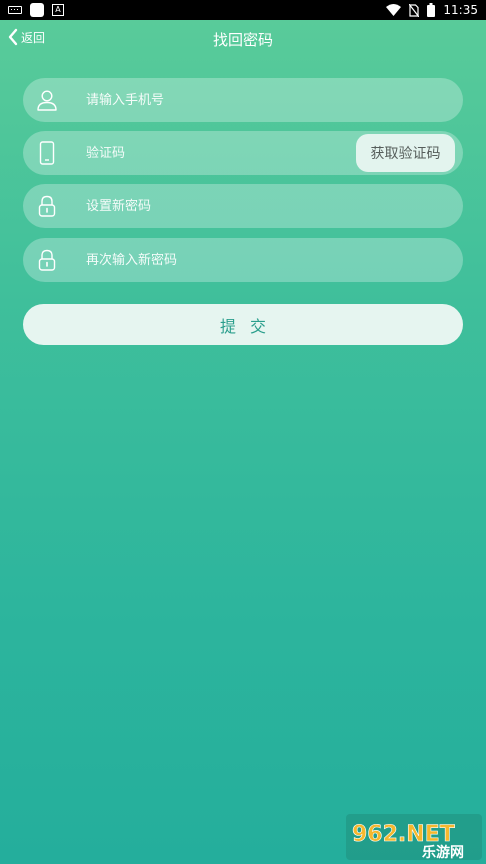  I want to click on watermark-logo: 962.NET 乐游网, so click(414, 837).